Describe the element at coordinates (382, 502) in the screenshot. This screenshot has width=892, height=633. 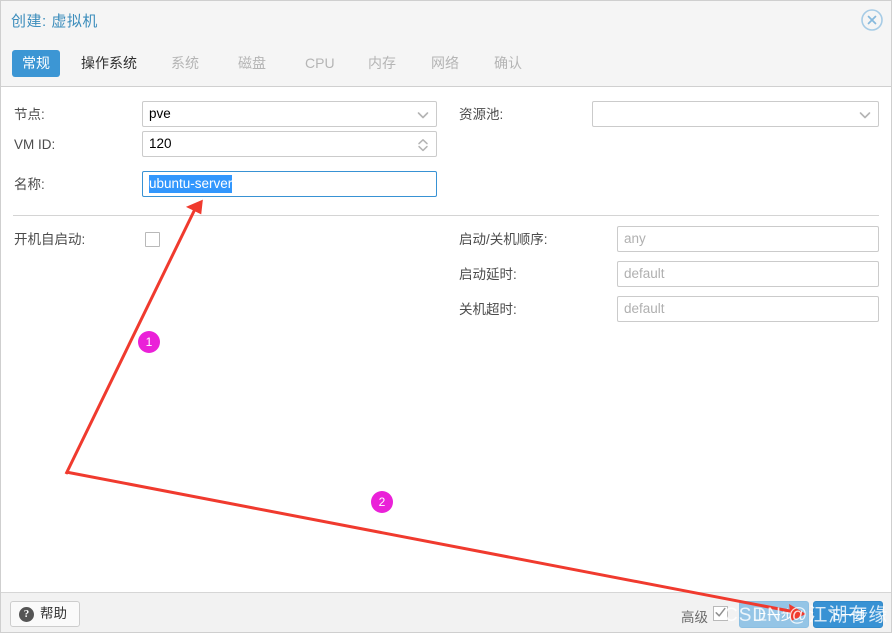
I see `annotation-badge-2: 2` at that location.